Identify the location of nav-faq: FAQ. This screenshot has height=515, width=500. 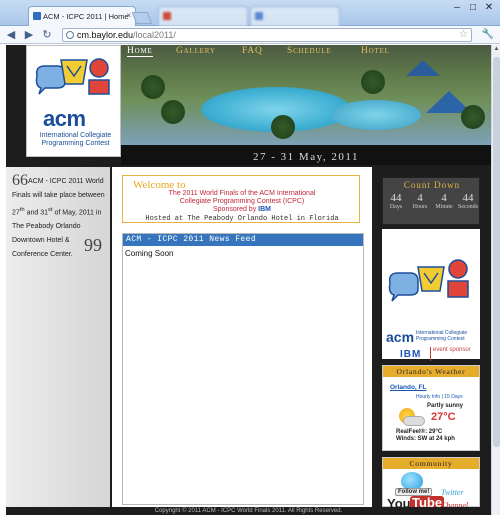
(252, 51).